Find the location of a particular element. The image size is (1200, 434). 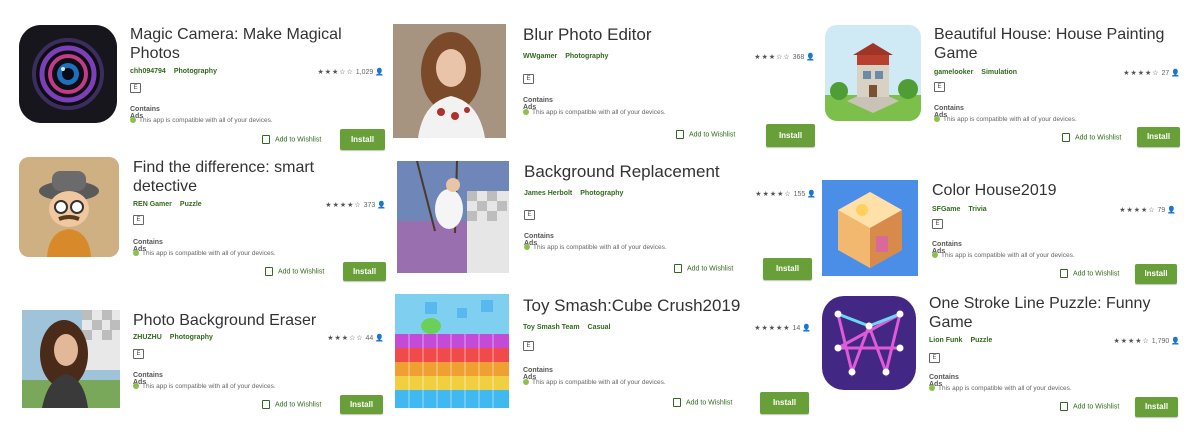

app-title: Toy Smash:Cube Crush2019 is located at coordinates (653, 305).